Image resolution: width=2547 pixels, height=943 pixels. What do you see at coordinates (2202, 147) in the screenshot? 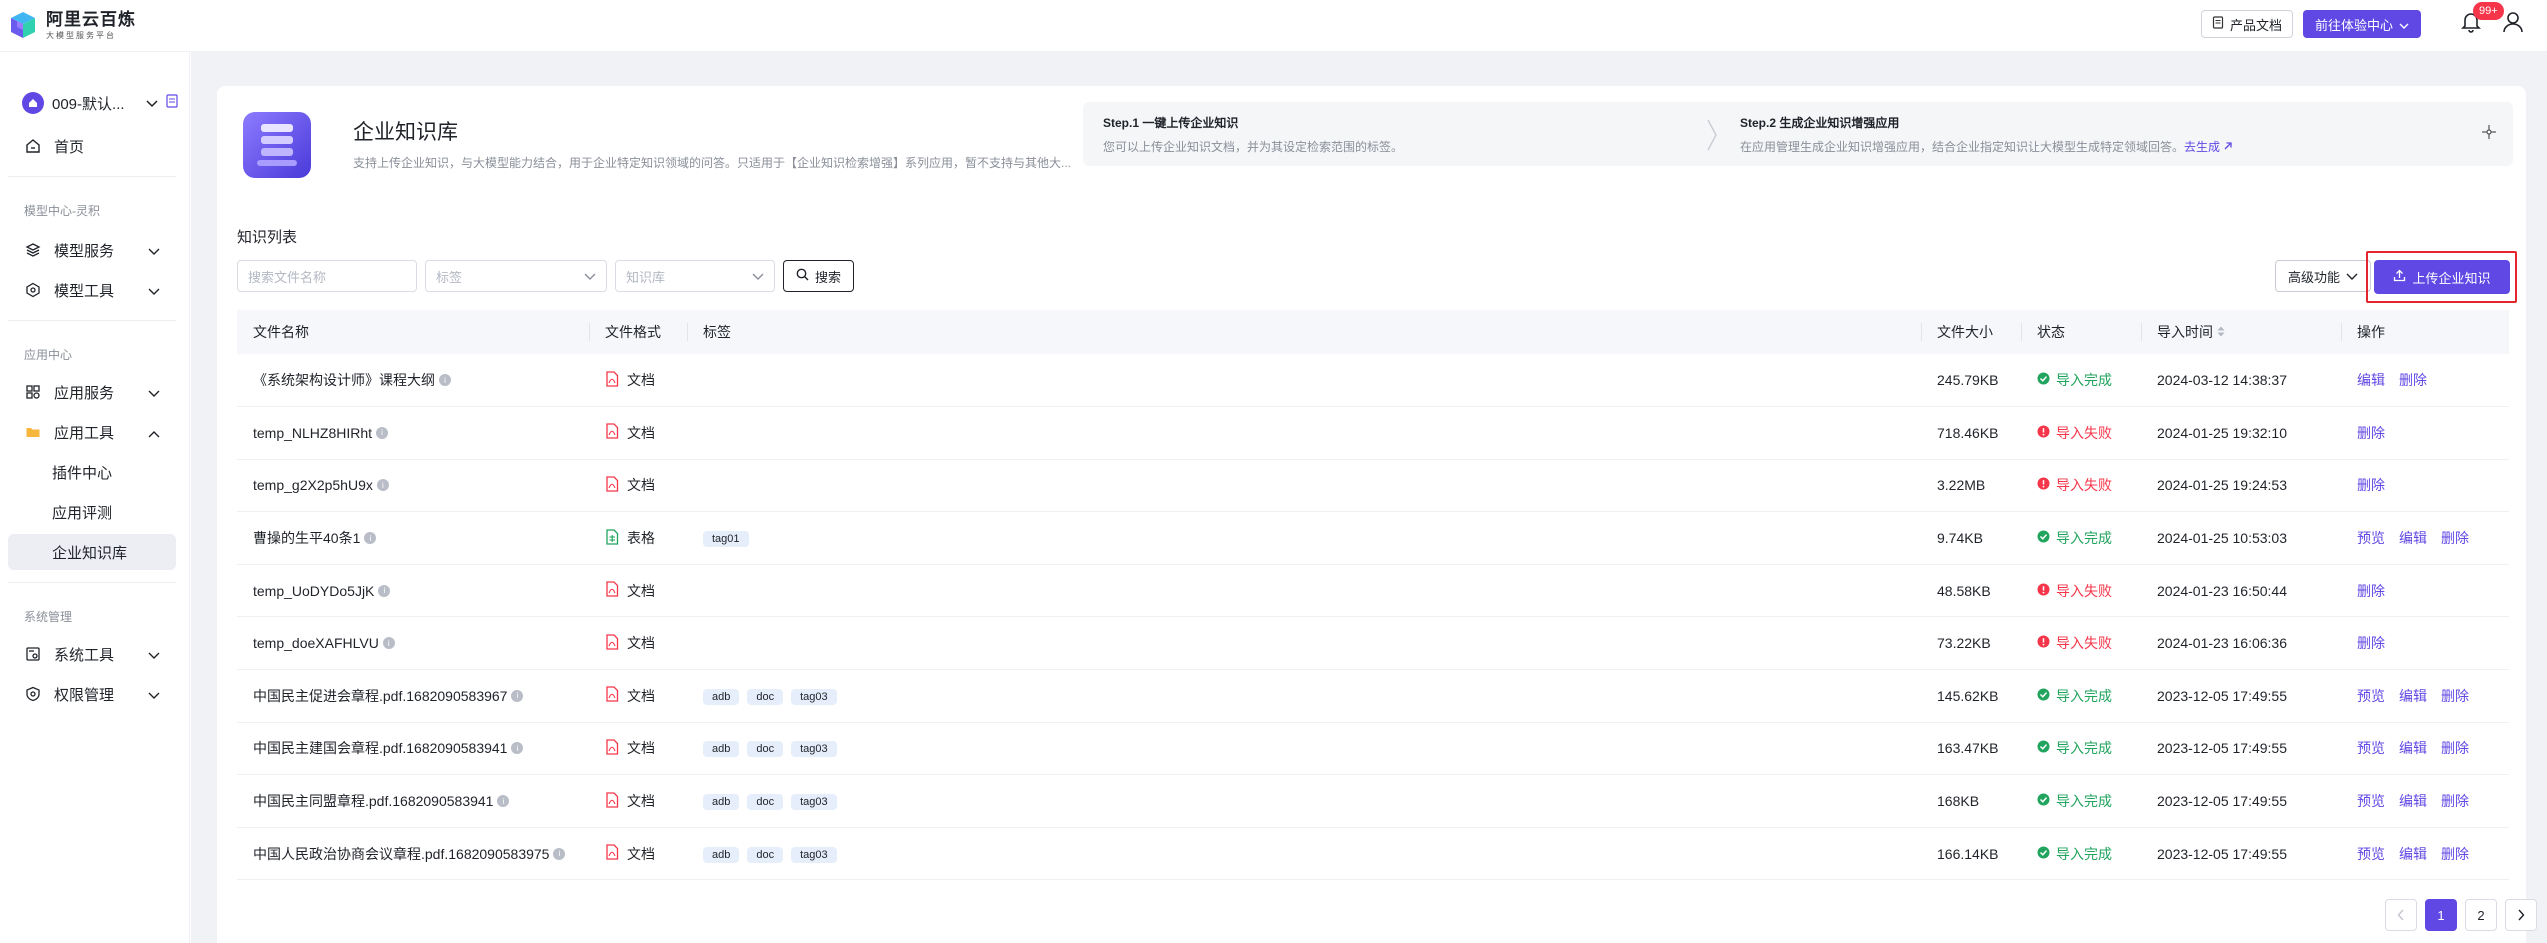
I see `generate-link: 去生成` at bounding box center [2202, 147].